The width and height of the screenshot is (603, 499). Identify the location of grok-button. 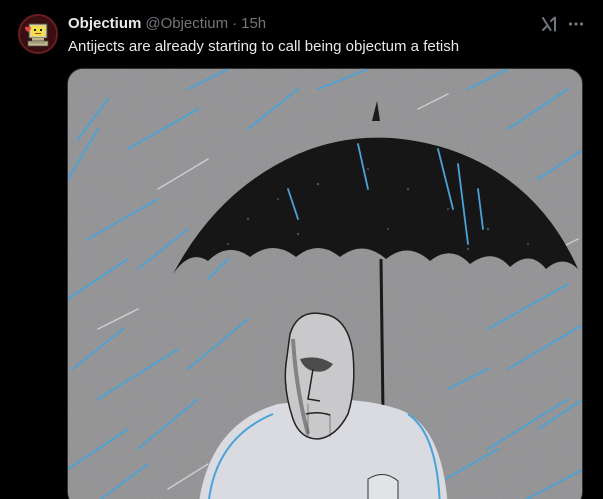
(549, 24).